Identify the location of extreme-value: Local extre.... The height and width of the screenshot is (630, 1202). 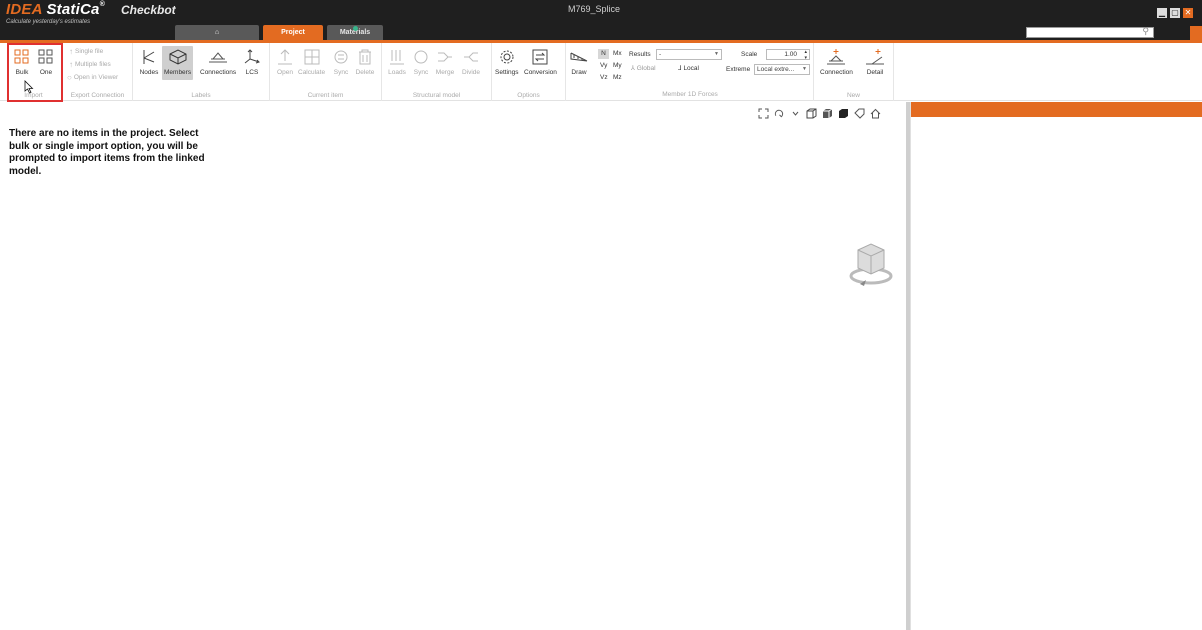
(776, 69).